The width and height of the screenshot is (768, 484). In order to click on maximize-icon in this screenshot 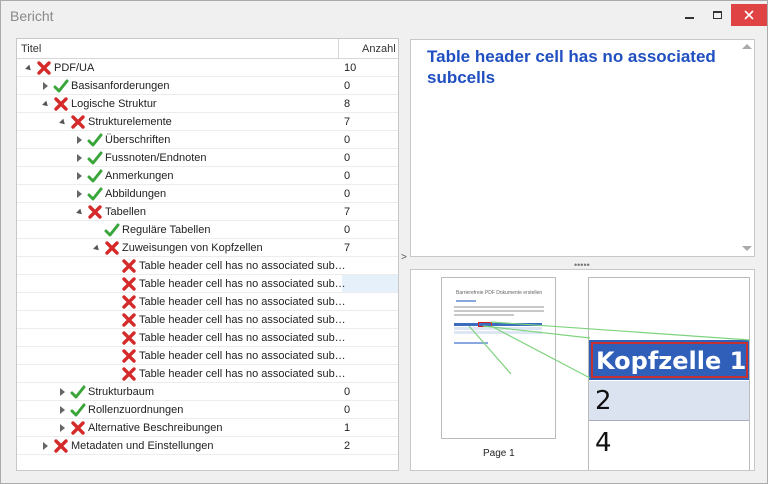, I will do `click(717, 15)`.